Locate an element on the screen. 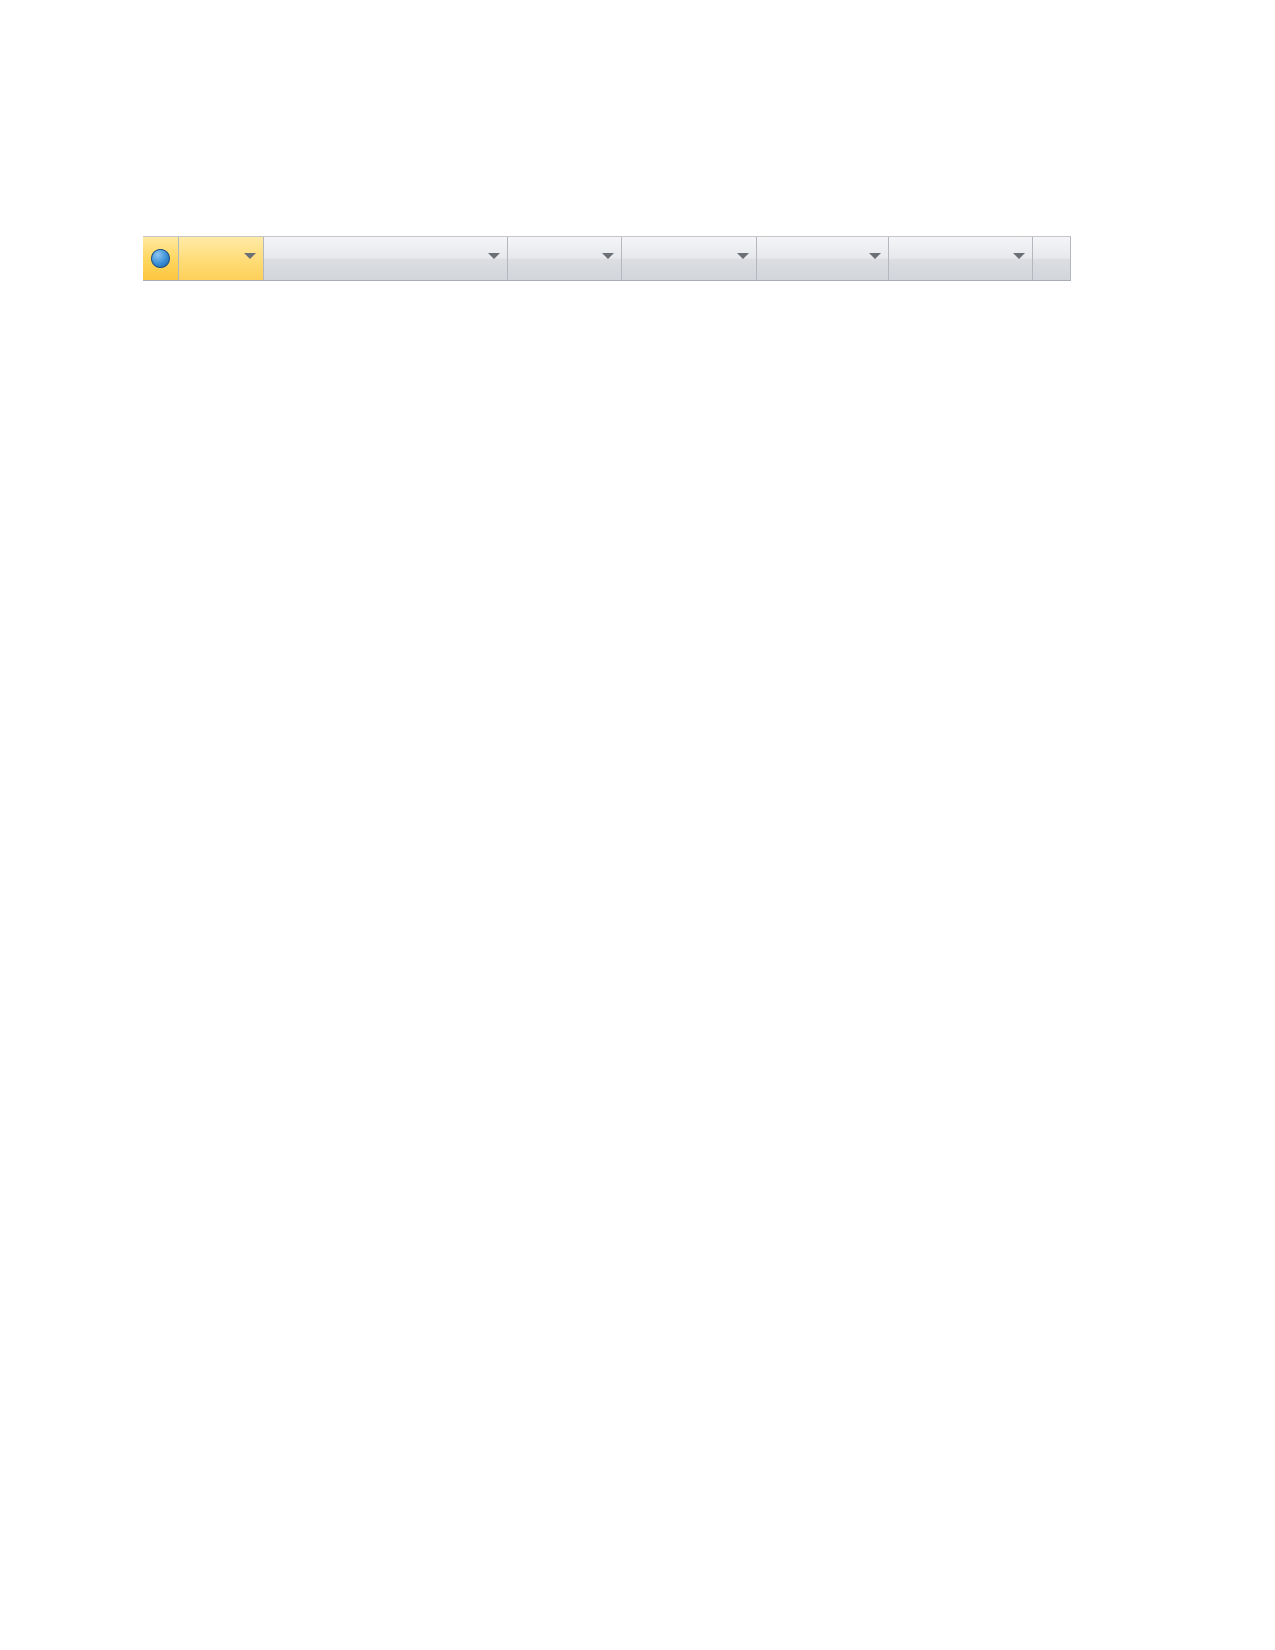  column-header-duration is located at coordinates (565, 258).